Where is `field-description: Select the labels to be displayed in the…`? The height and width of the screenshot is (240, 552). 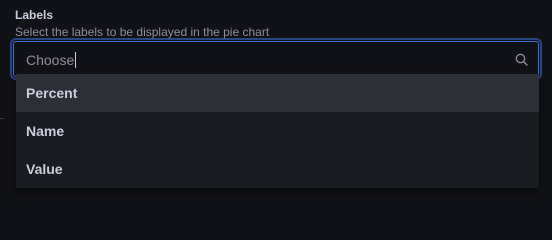
field-description: Select the labels to be displayed in the… is located at coordinates (142, 32).